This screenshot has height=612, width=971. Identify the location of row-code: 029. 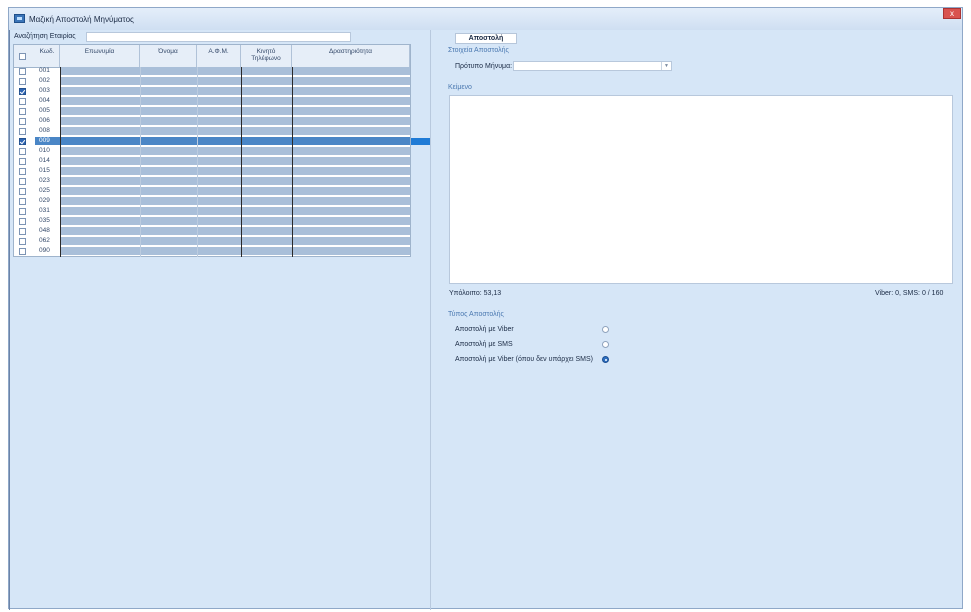
(44, 200).